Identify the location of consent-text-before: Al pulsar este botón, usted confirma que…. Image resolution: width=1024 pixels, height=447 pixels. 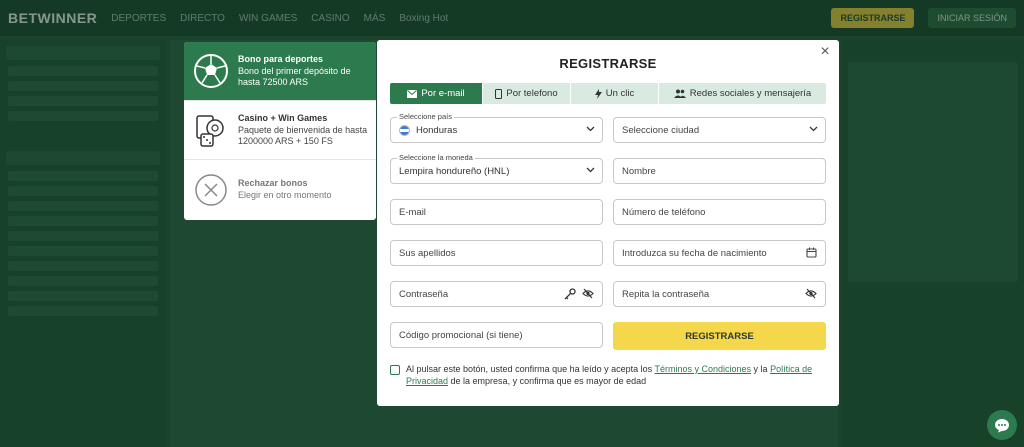
(530, 369).